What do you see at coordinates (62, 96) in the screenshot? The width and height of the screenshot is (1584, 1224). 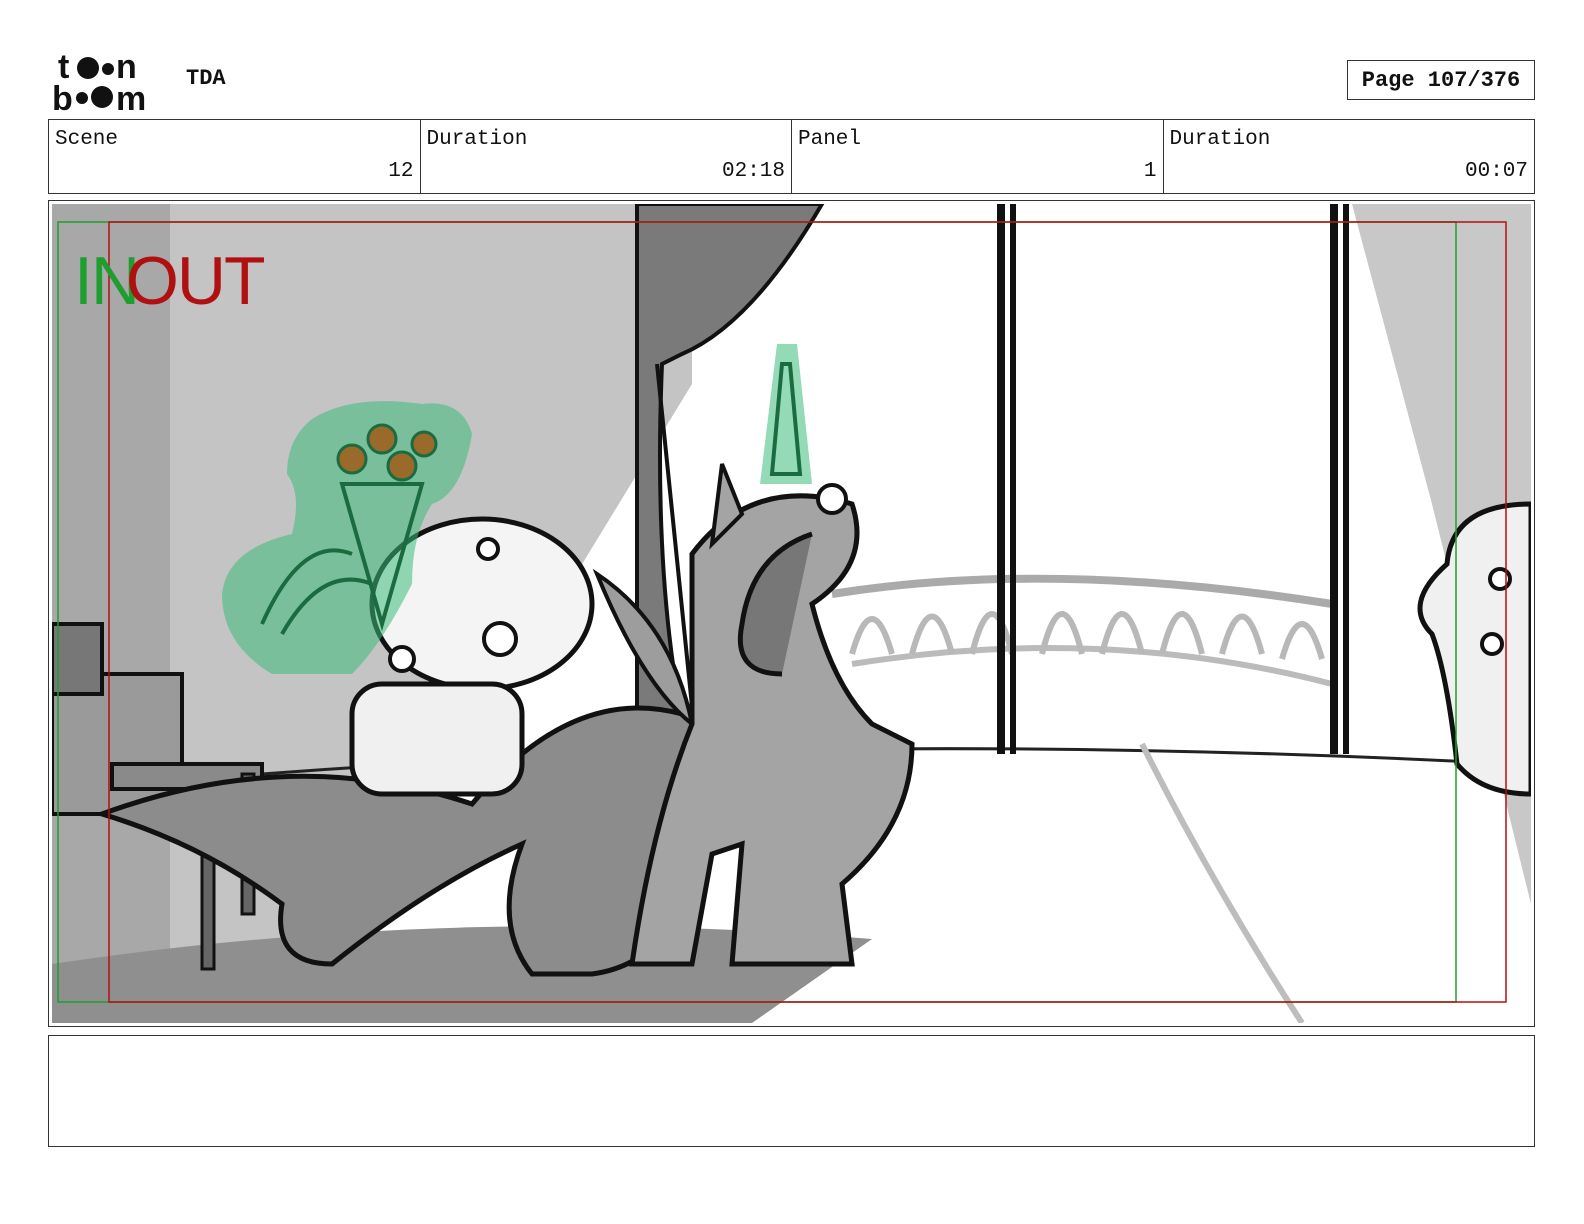 I see `svg-text: b` at bounding box center [62, 96].